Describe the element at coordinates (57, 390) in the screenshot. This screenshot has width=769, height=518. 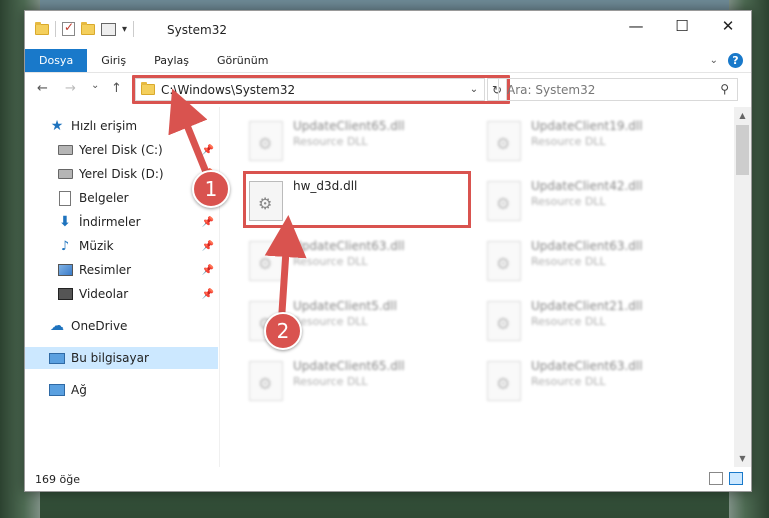
I see `network-icon` at that location.